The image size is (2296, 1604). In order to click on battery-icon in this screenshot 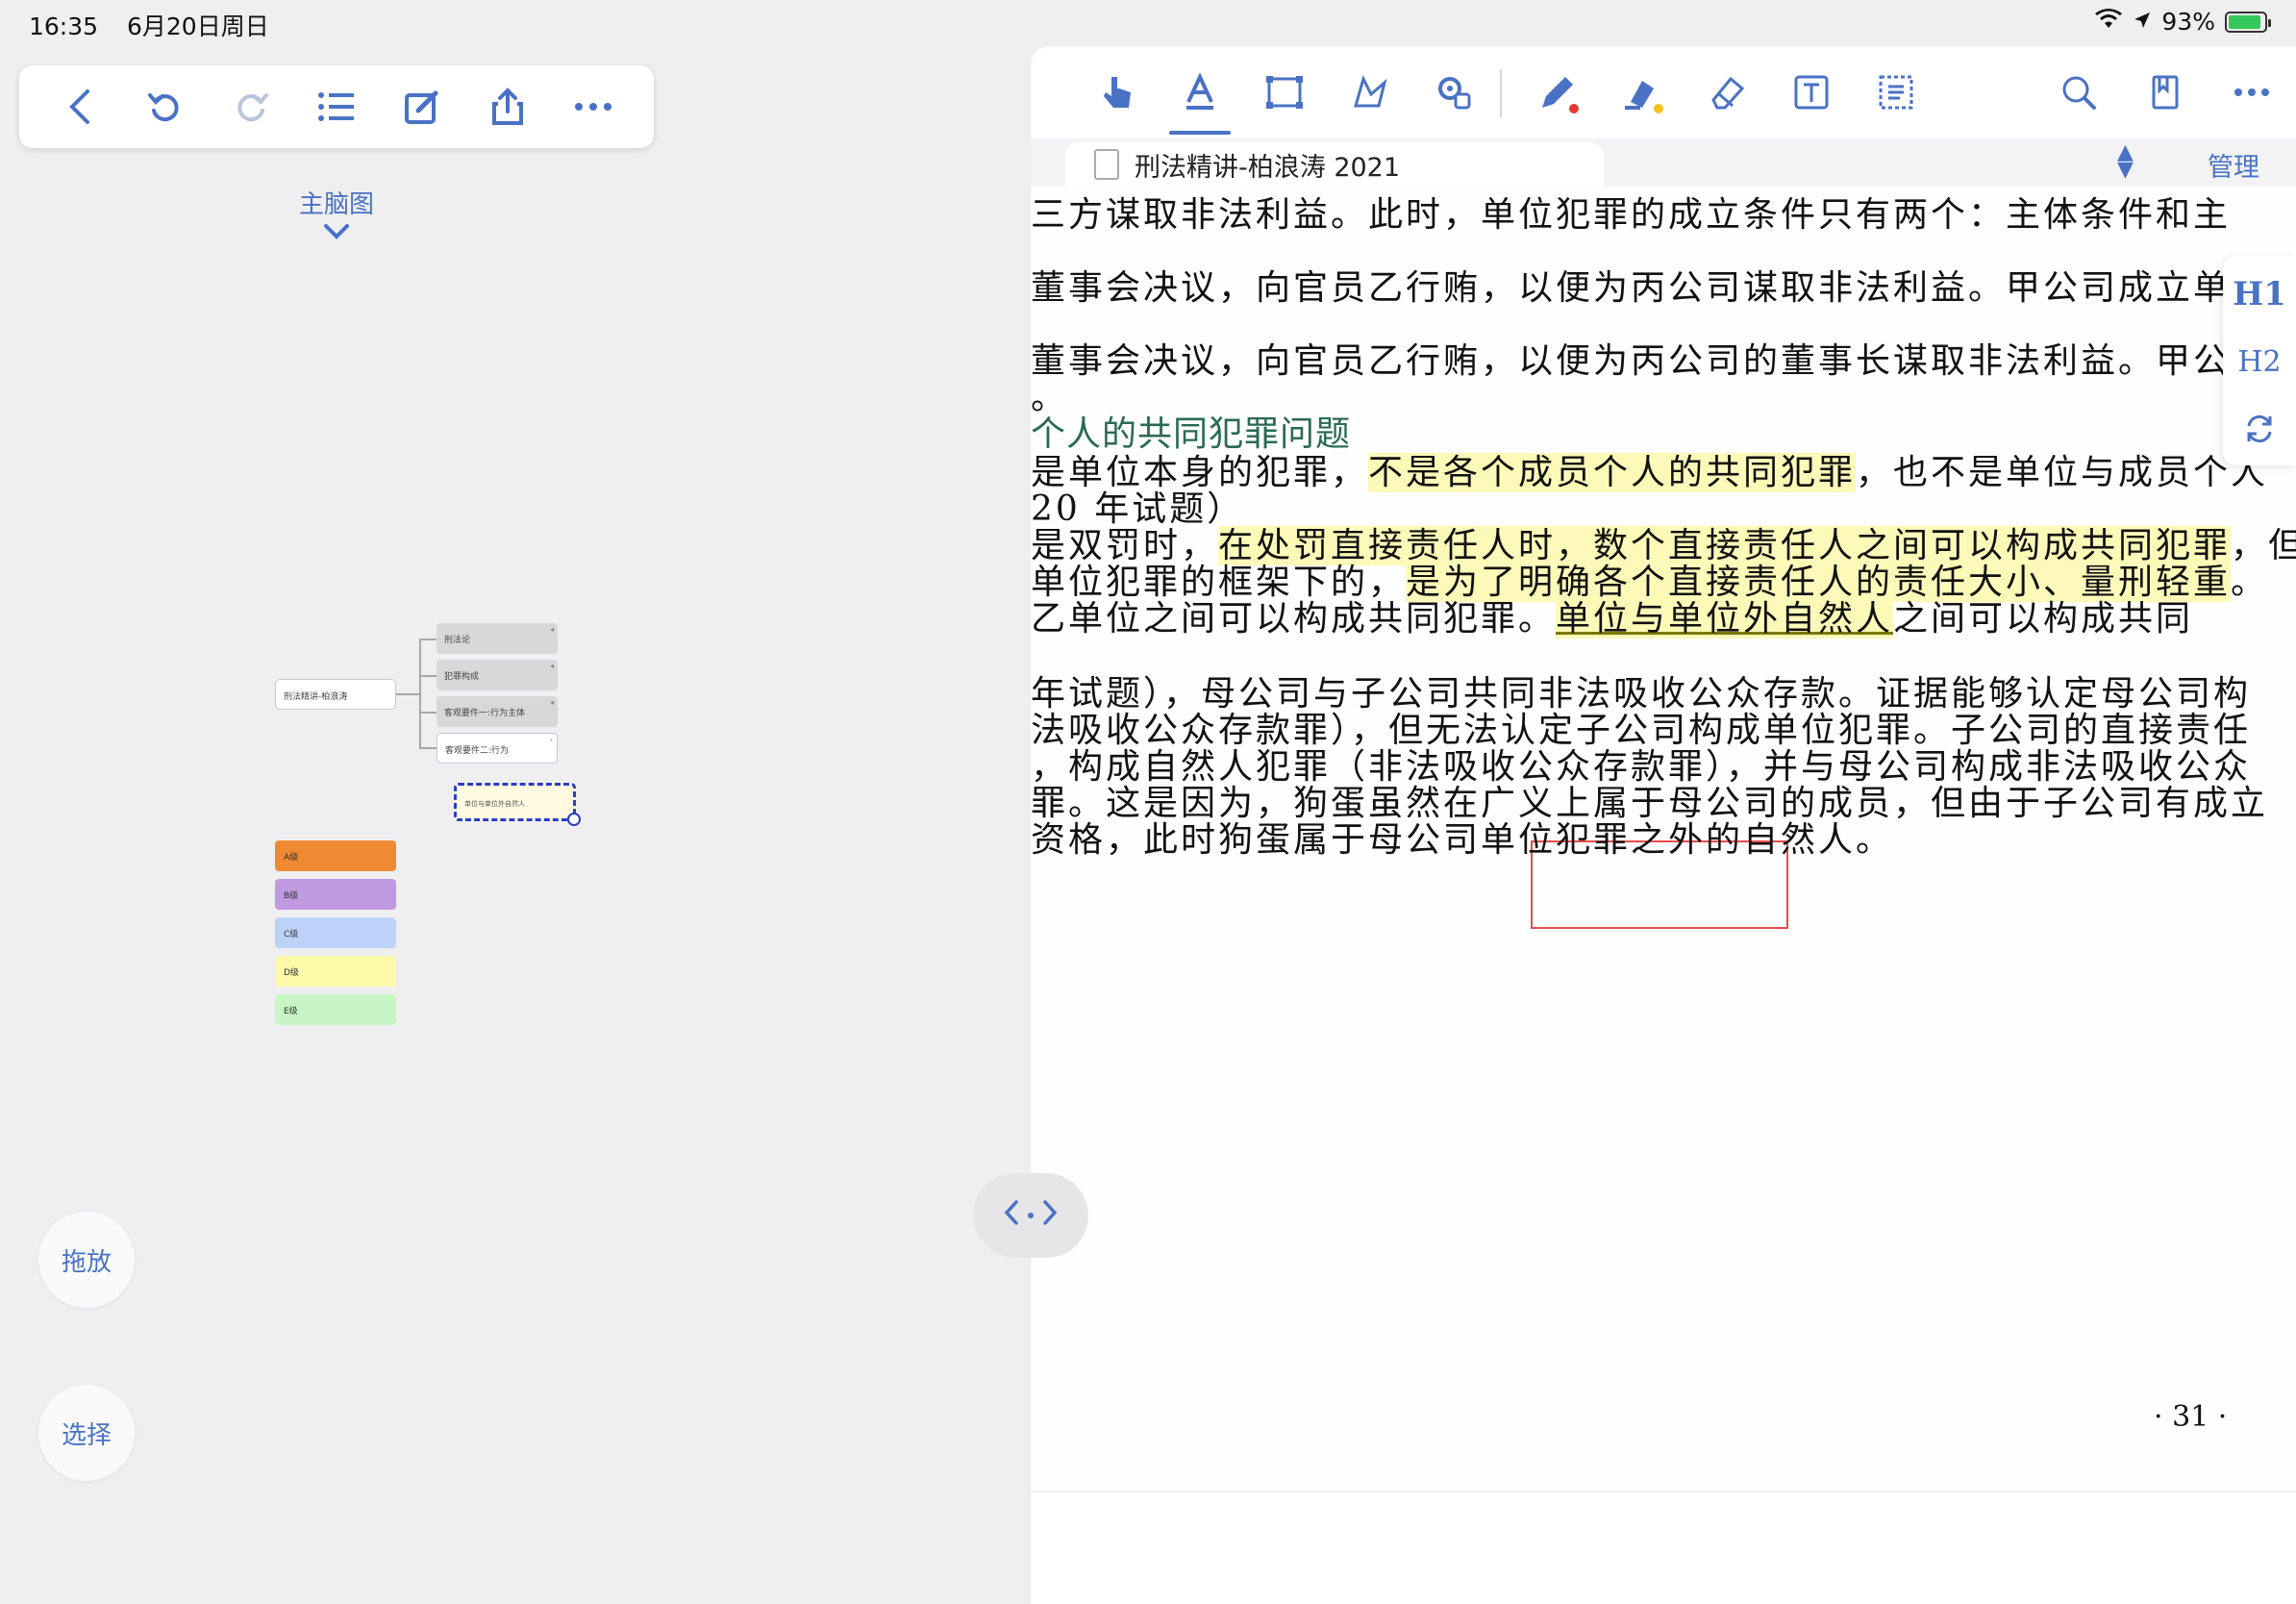, I will do `click(2248, 22)`.